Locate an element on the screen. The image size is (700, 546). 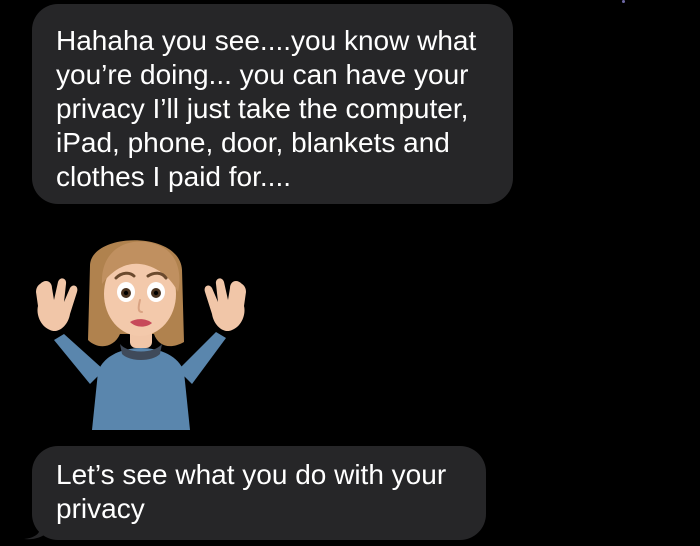
status-dot is located at coordinates (623, 1).